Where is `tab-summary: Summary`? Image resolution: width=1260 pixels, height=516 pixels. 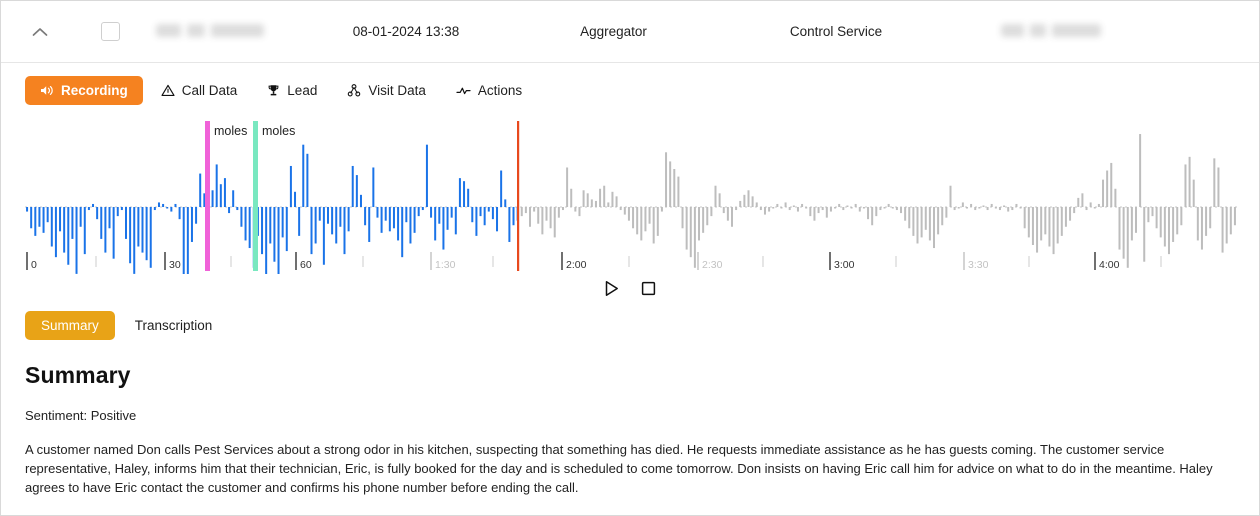
tab-summary: Summary is located at coordinates (70, 325).